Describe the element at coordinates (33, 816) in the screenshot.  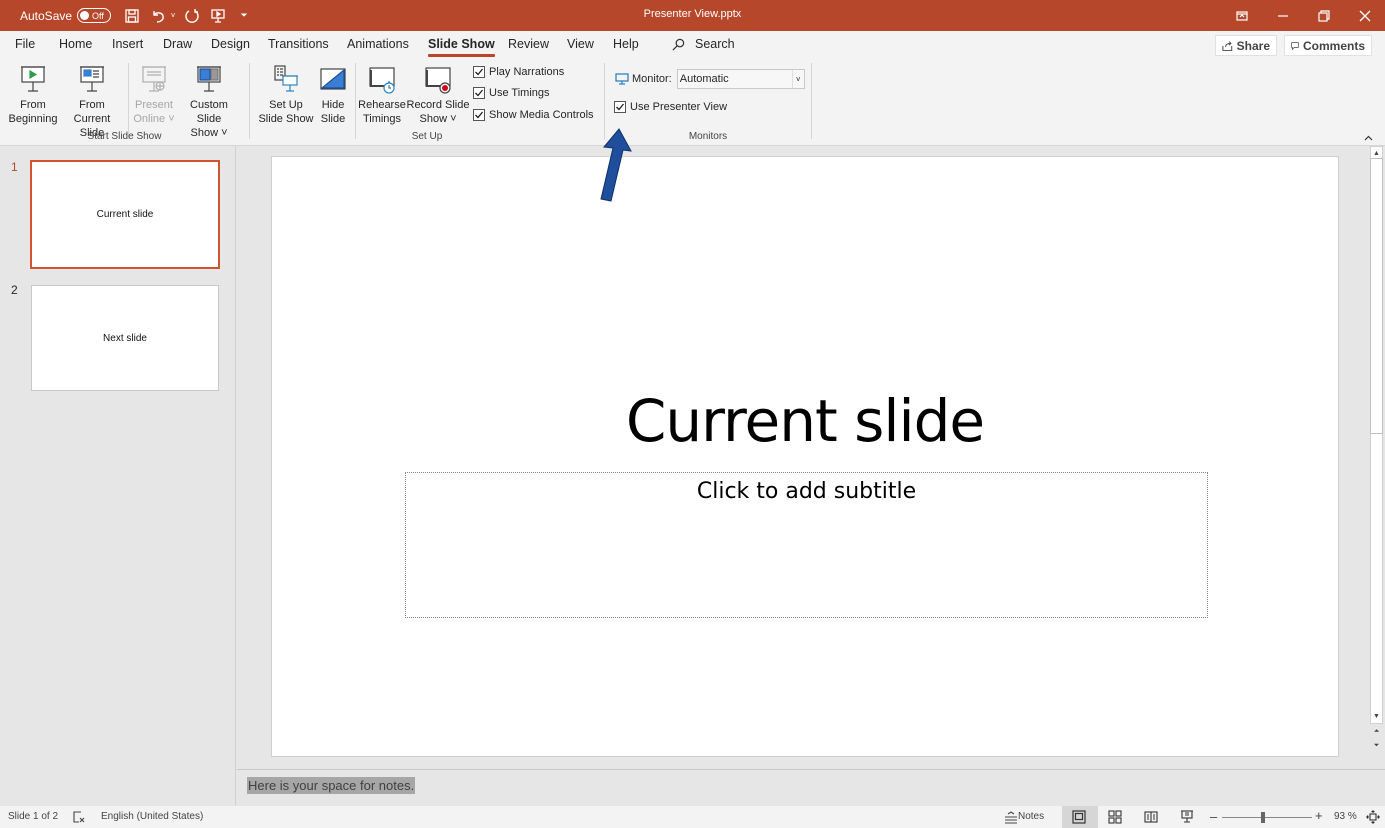
I see `slide-count: Slide 1 of 2` at that location.